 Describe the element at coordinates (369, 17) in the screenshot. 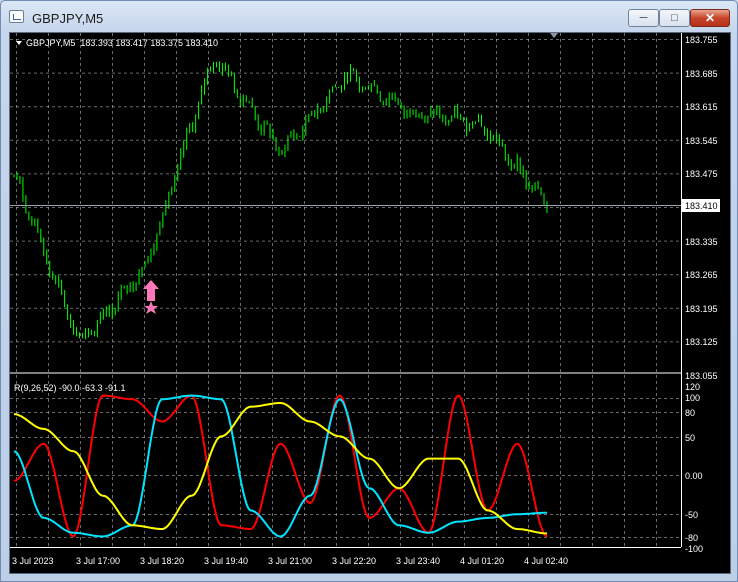

I see `title-bar: GBPJPY,M5 ─ □ ✕` at that location.